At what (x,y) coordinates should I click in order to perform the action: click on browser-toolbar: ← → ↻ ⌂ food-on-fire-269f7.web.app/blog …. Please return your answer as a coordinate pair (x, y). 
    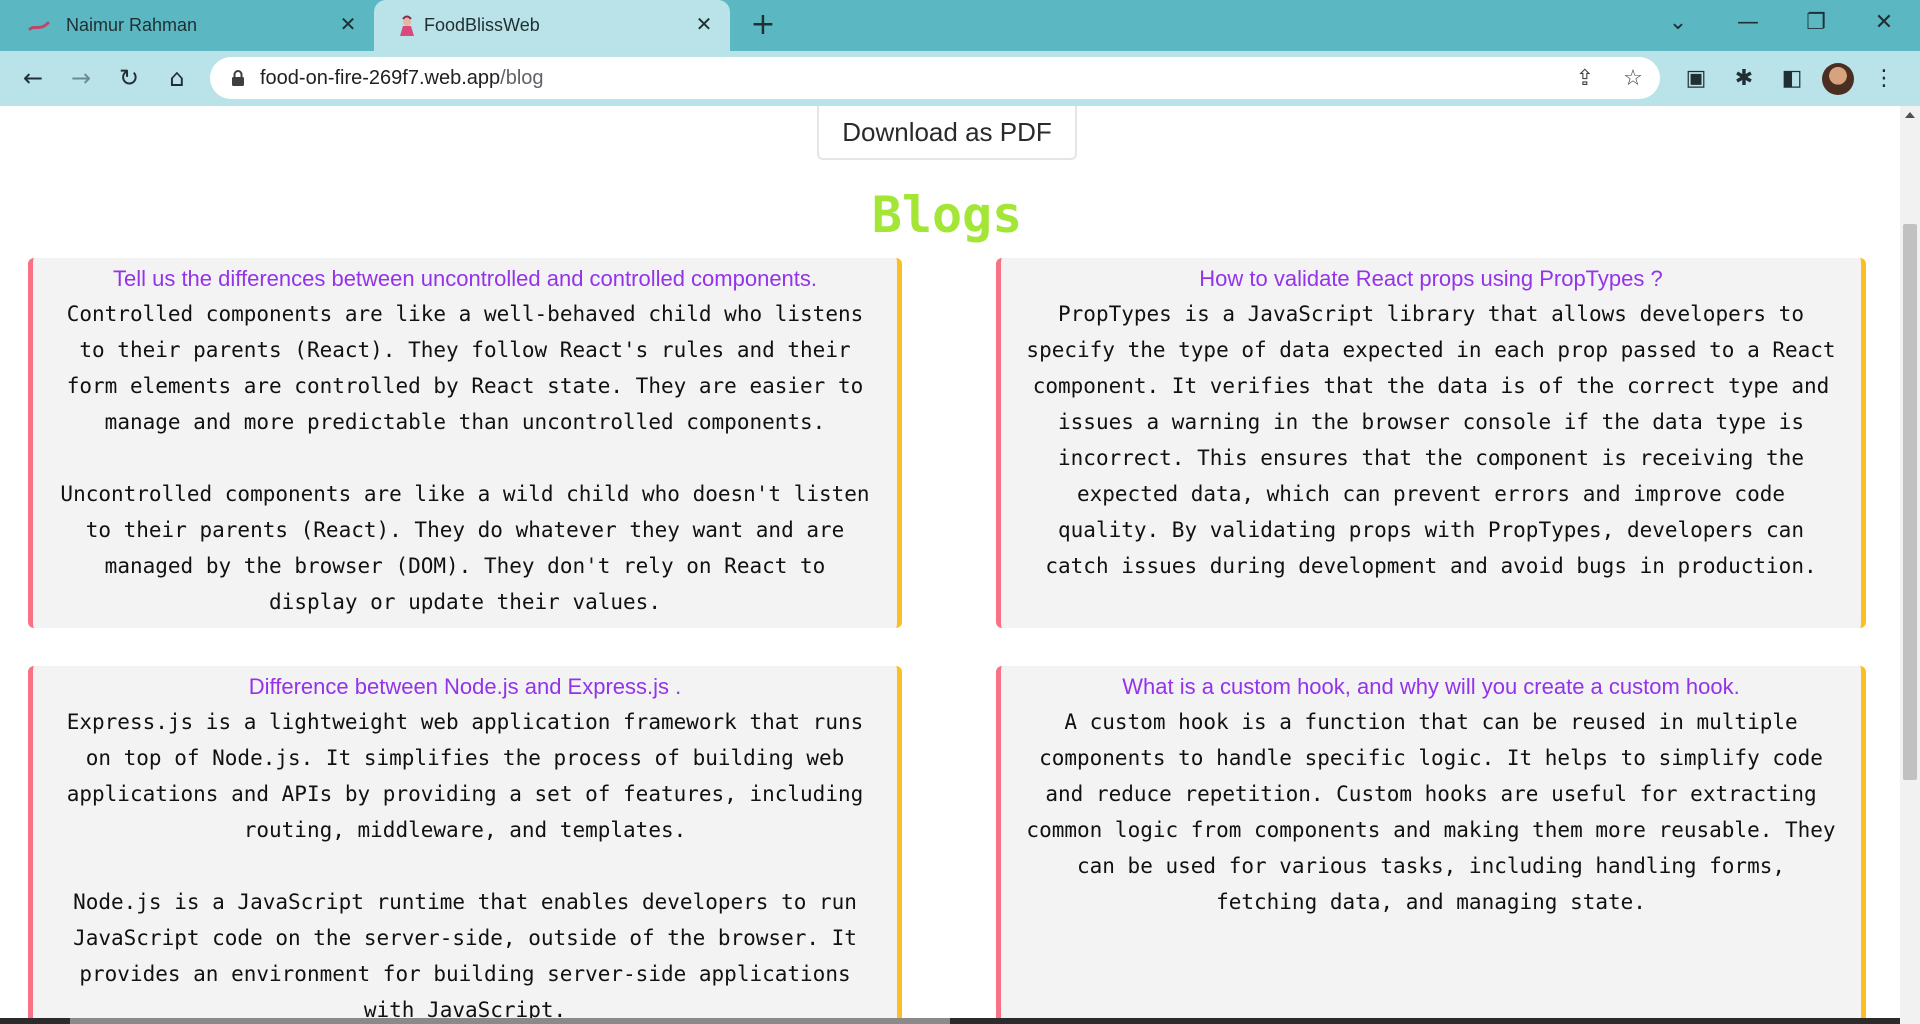
    Looking at the image, I should click on (960, 78).